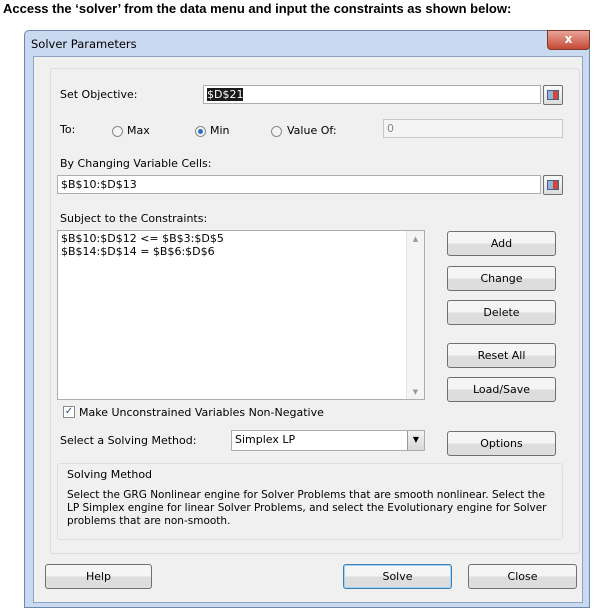  What do you see at coordinates (299, 184) in the screenshot?
I see `changing-cells-input: $B$10:$D$13` at bounding box center [299, 184].